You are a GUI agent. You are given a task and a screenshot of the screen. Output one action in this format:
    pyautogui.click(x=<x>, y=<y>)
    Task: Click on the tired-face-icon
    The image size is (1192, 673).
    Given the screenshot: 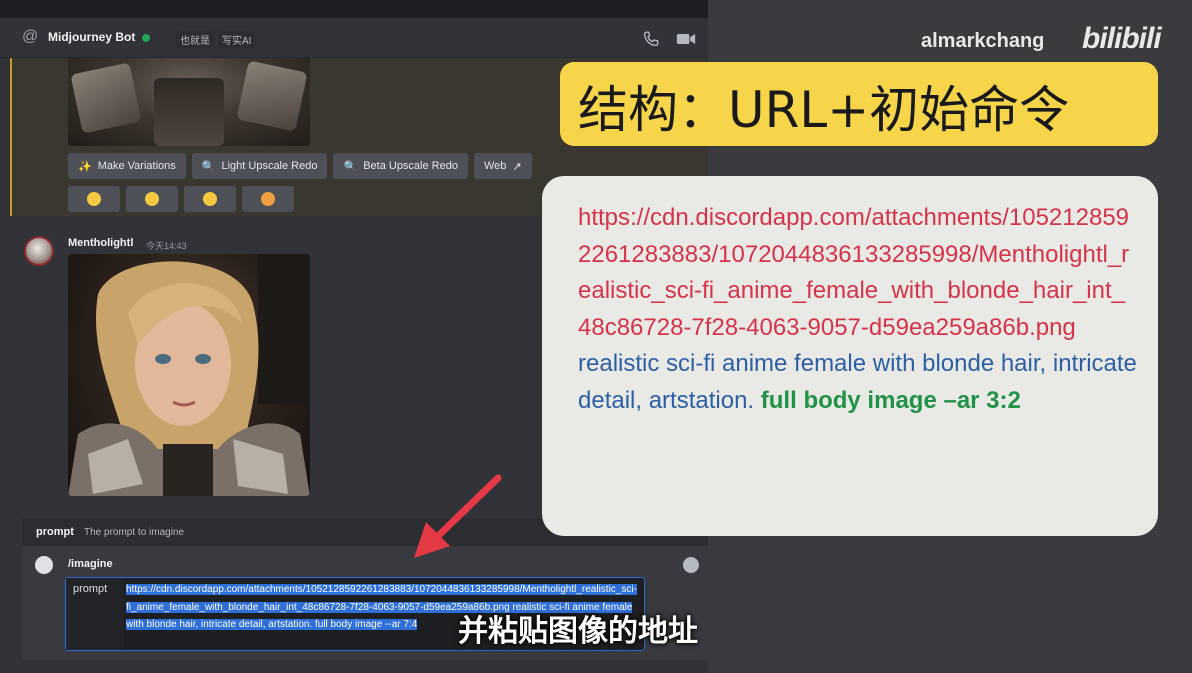 What is the action you would take?
    pyautogui.click(x=94, y=199)
    